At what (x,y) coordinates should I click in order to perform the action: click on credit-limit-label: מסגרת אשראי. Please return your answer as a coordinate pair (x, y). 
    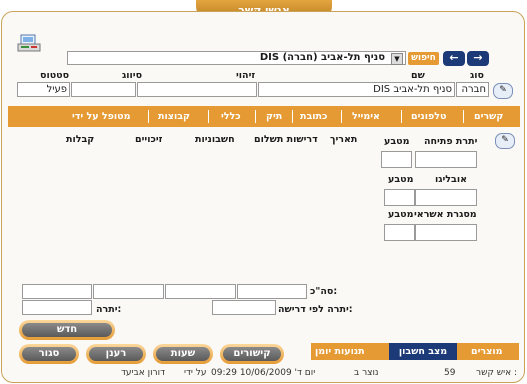
    Looking at the image, I should click on (445, 214).